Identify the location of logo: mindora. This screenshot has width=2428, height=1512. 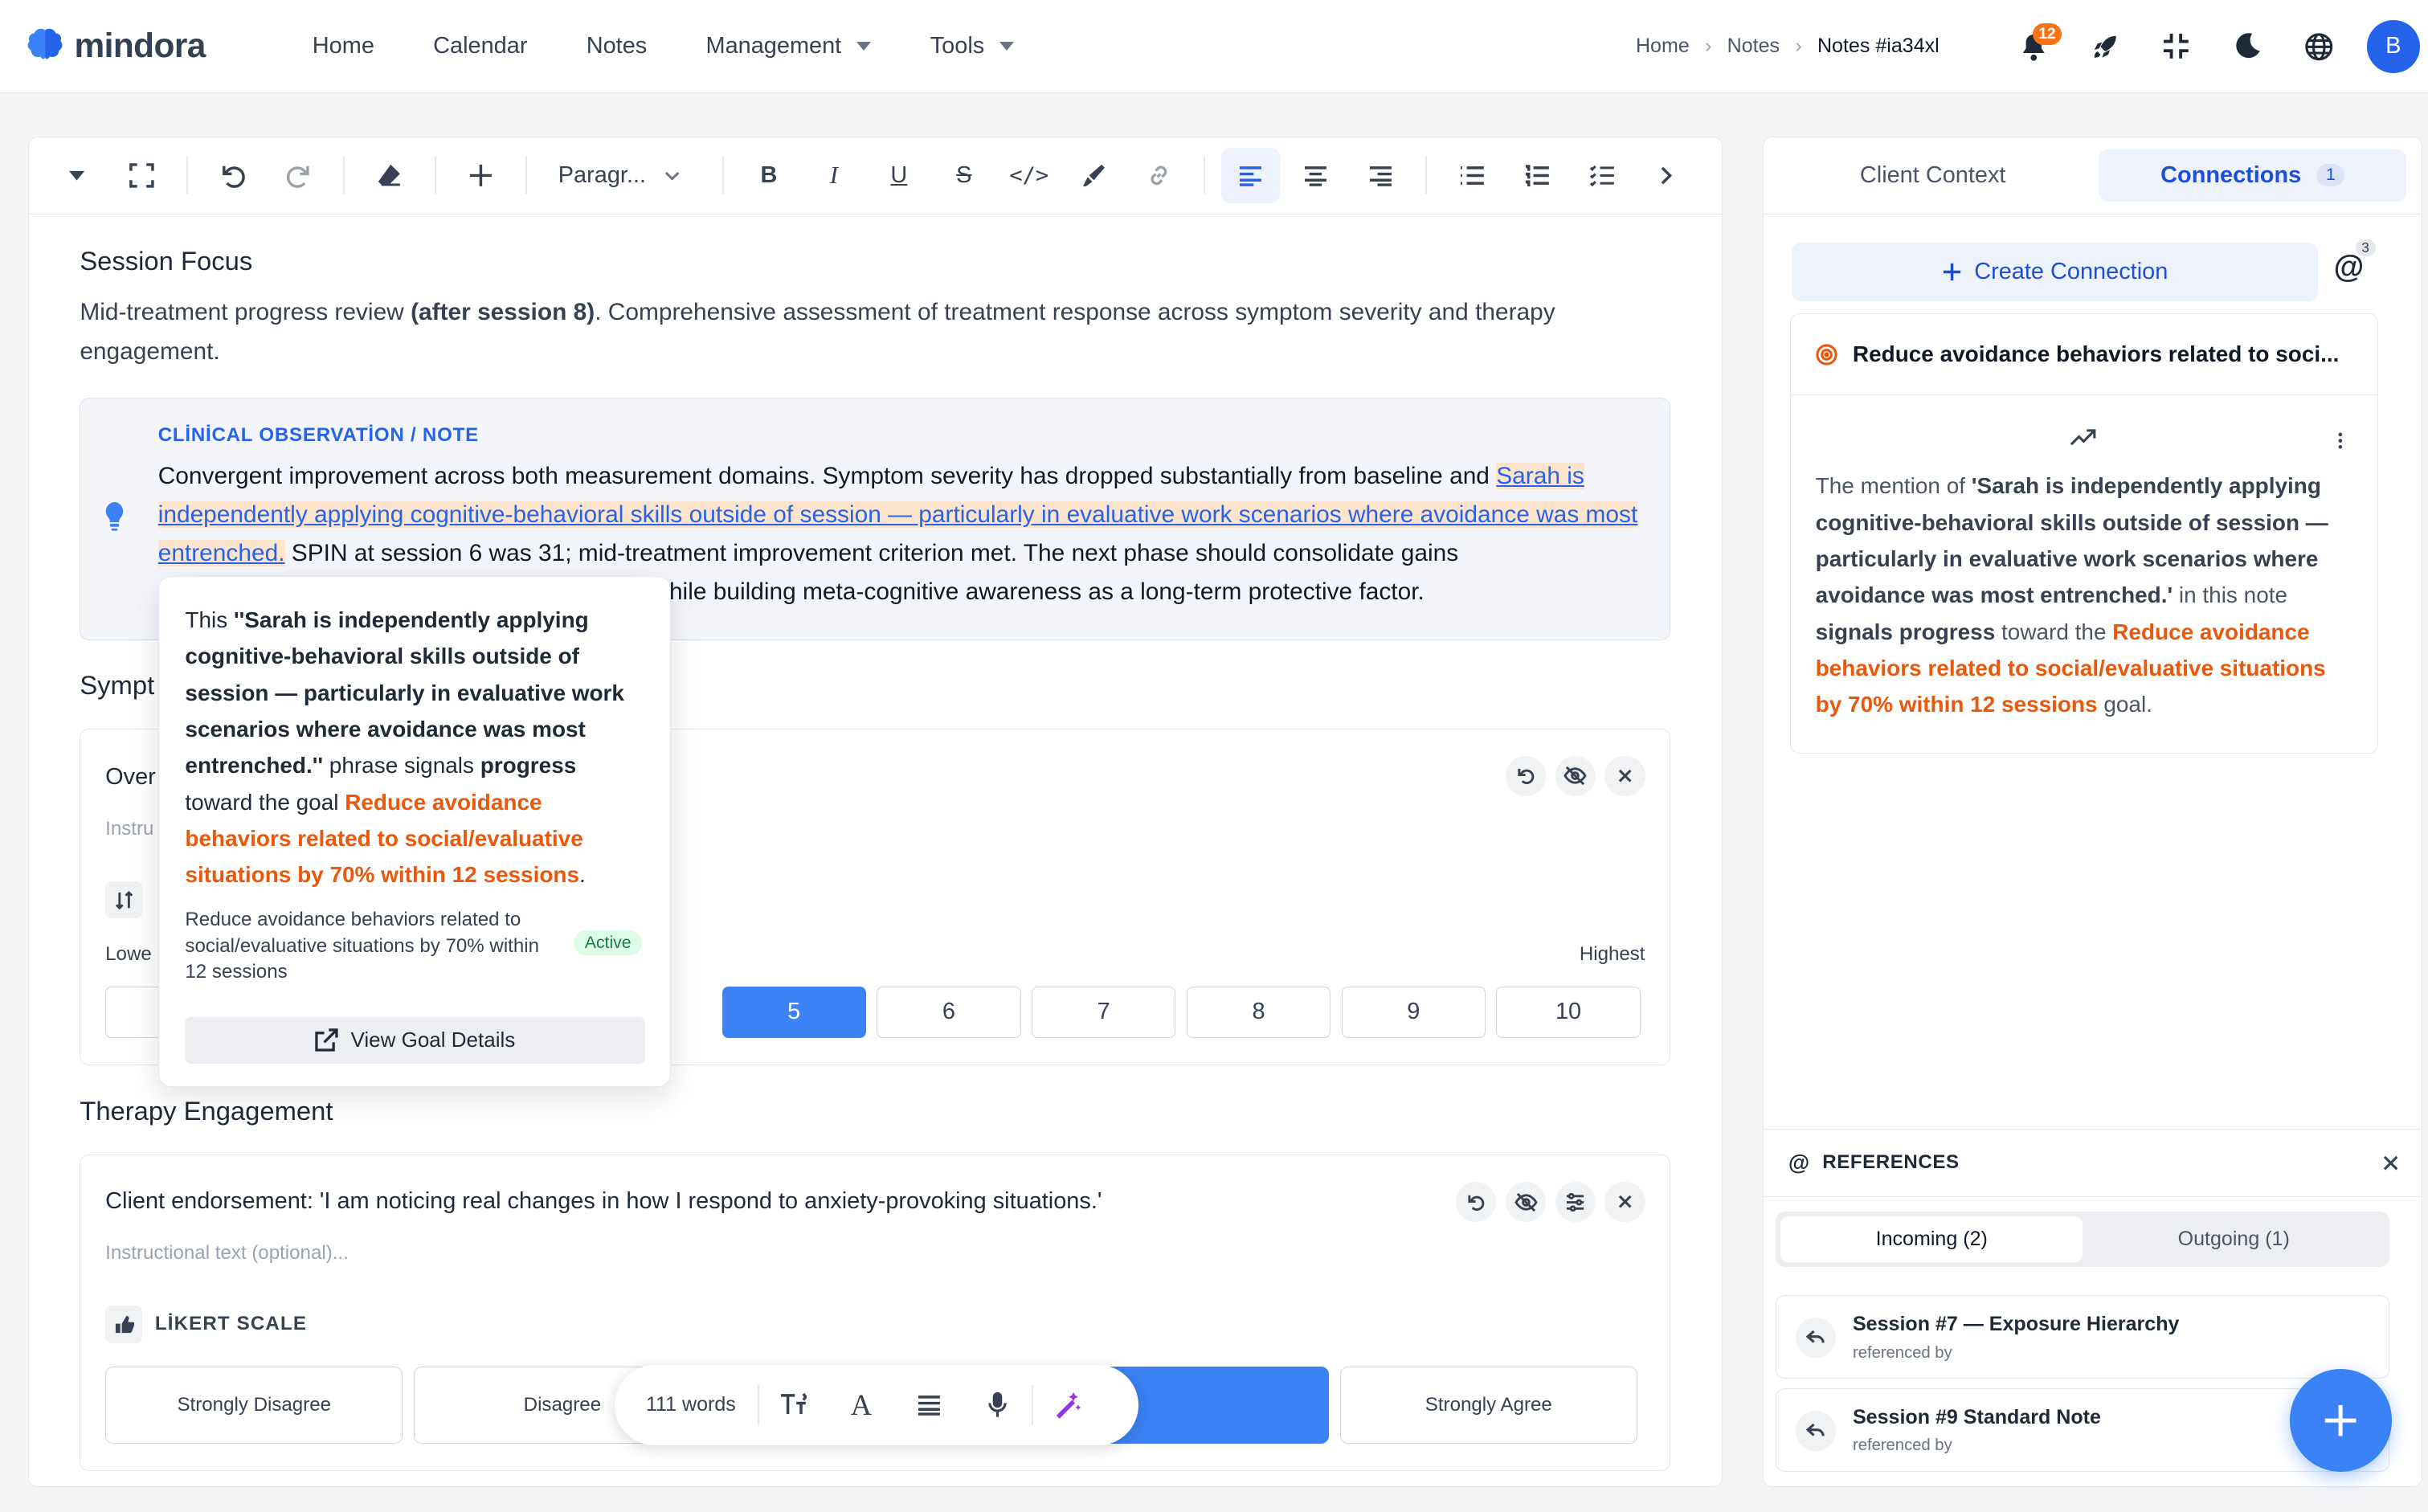
(115, 46).